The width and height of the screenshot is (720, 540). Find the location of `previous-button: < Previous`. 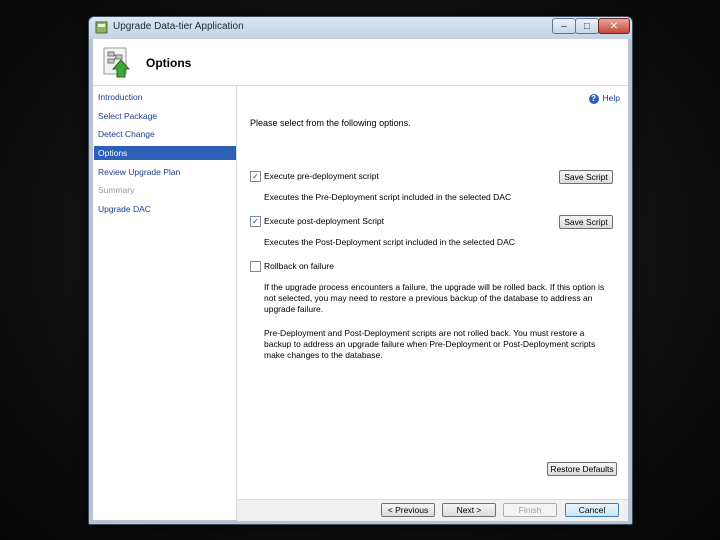

previous-button: < Previous is located at coordinates (408, 510).